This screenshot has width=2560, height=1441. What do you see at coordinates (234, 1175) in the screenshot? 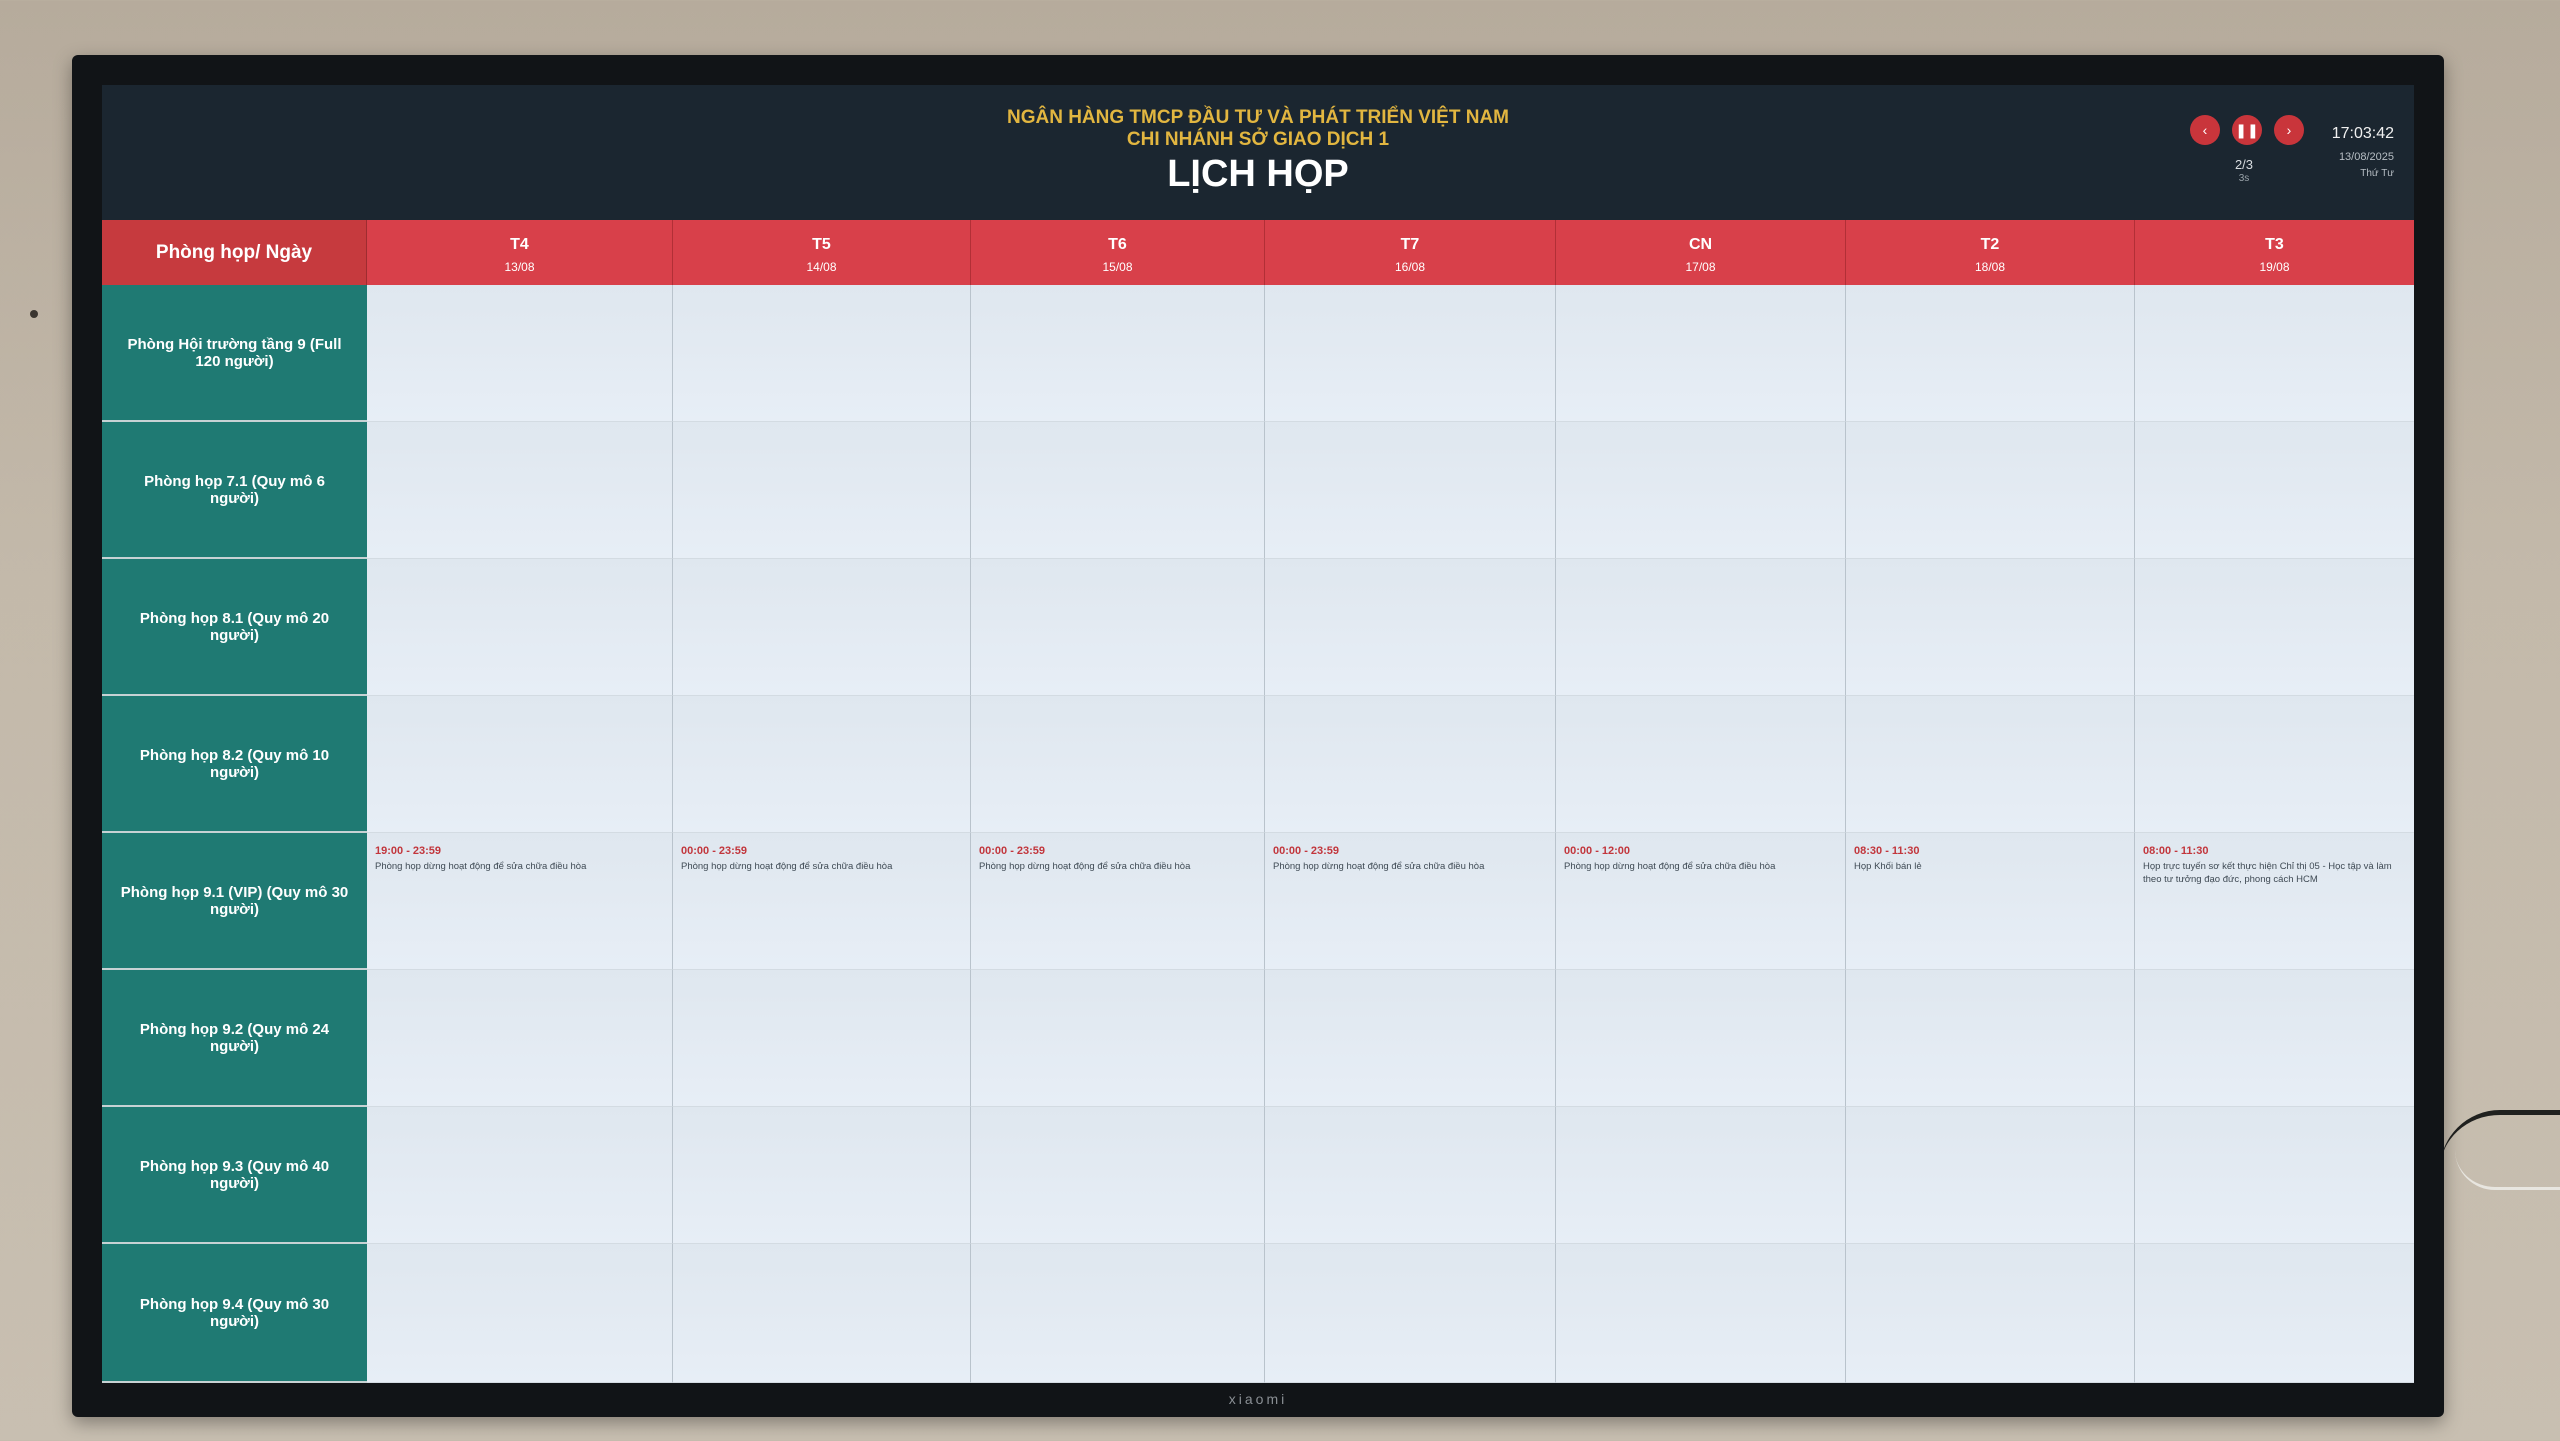
I see `room-label: Phòng họp 9.3 (Quy mô 40 người)` at bounding box center [234, 1175].